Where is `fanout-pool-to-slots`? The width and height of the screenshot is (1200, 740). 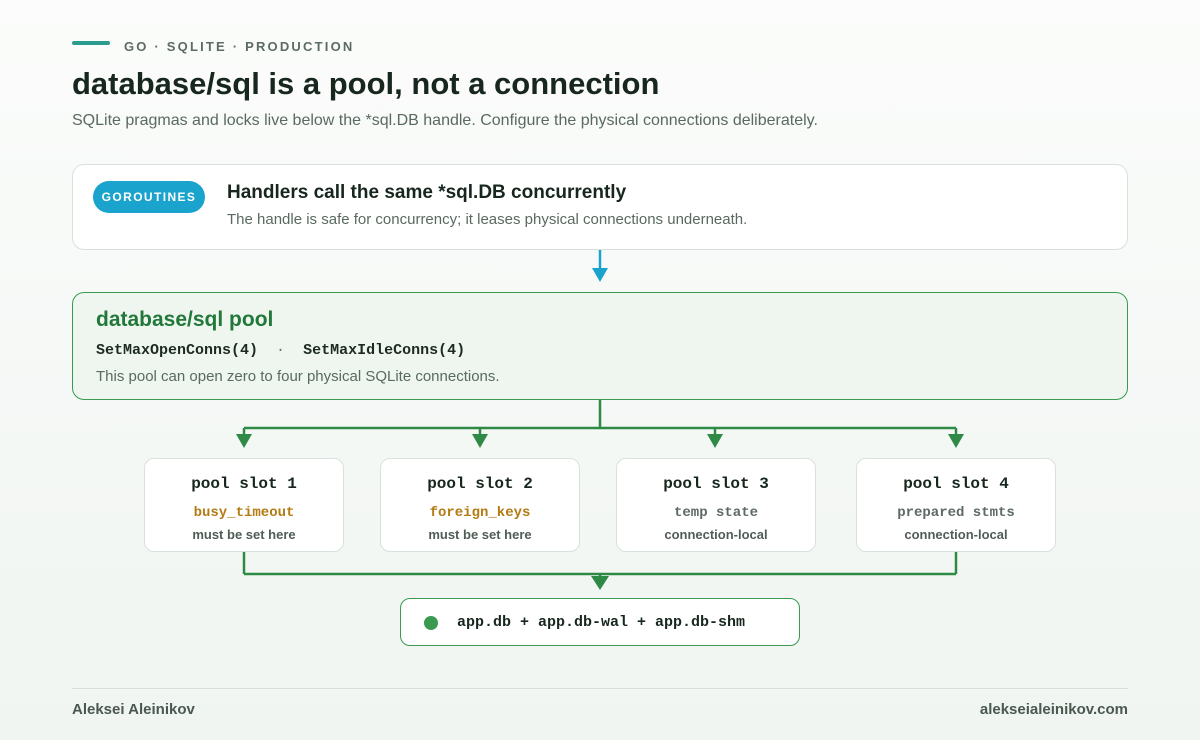 fanout-pool-to-slots is located at coordinates (600, 419).